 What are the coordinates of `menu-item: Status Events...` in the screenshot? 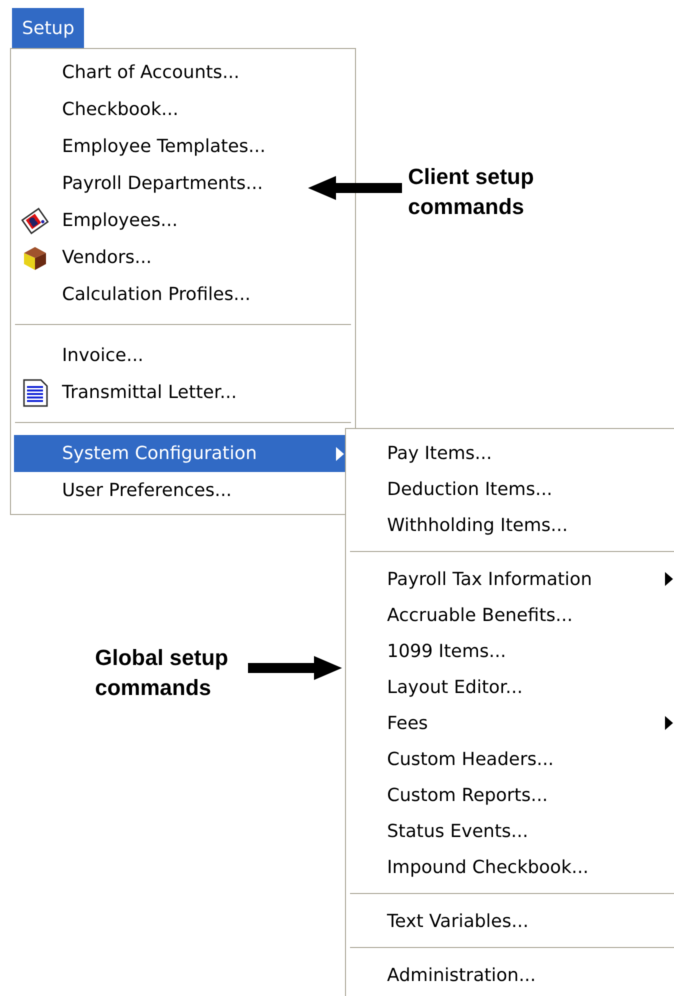 It's located at (438, 831).